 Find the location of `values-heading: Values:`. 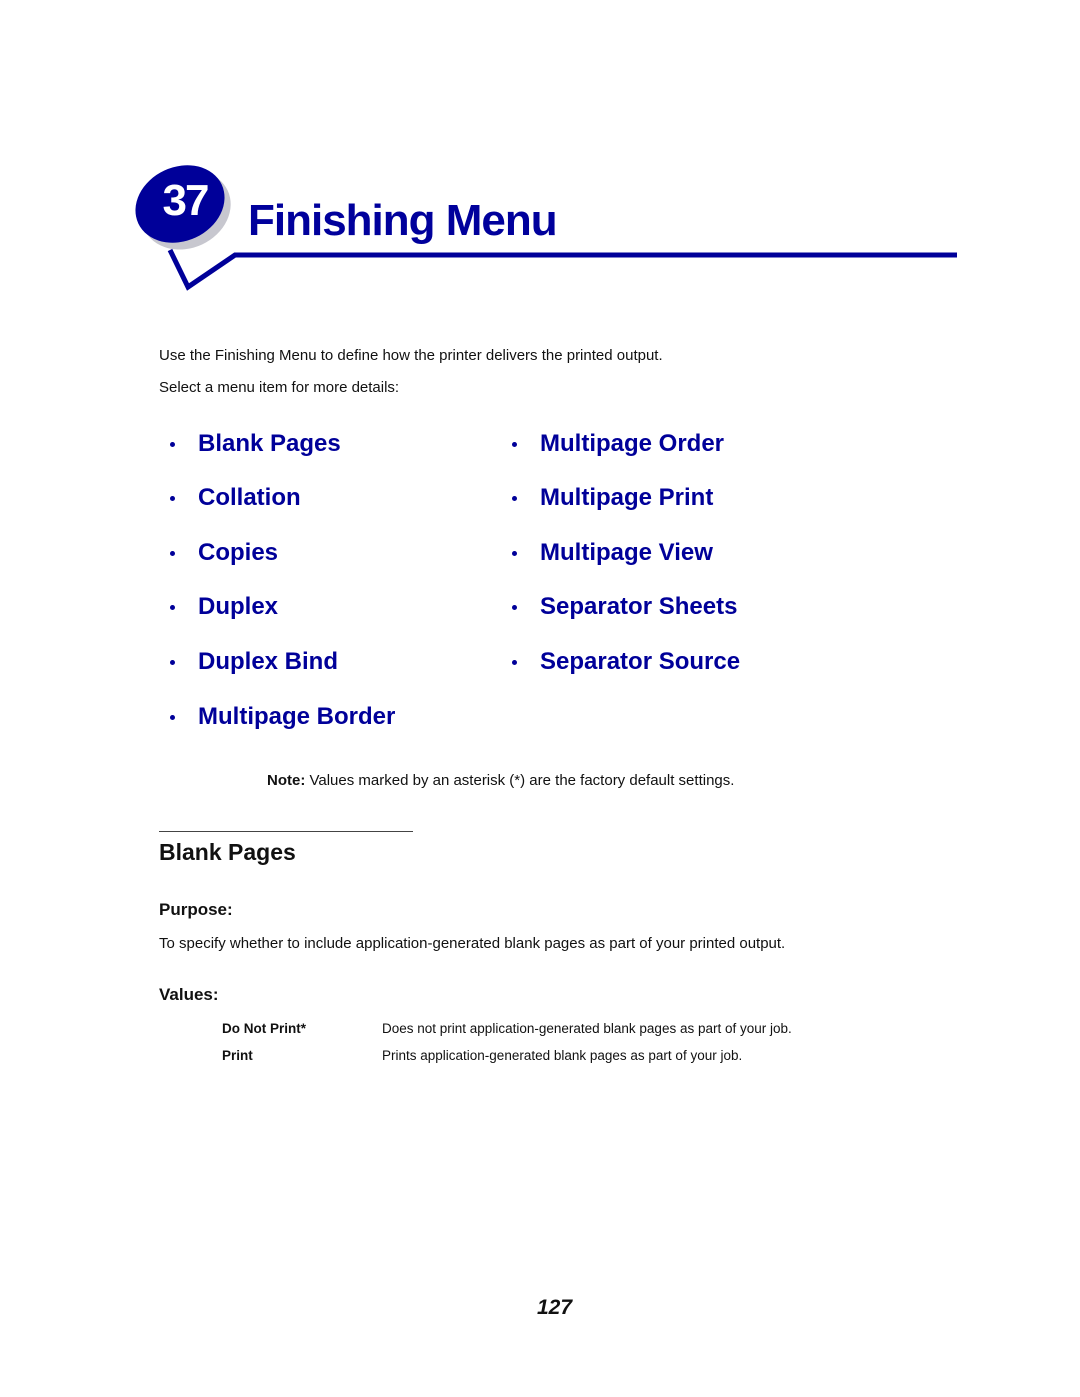

values-heading: Values: is located at coordinates (189, 994).